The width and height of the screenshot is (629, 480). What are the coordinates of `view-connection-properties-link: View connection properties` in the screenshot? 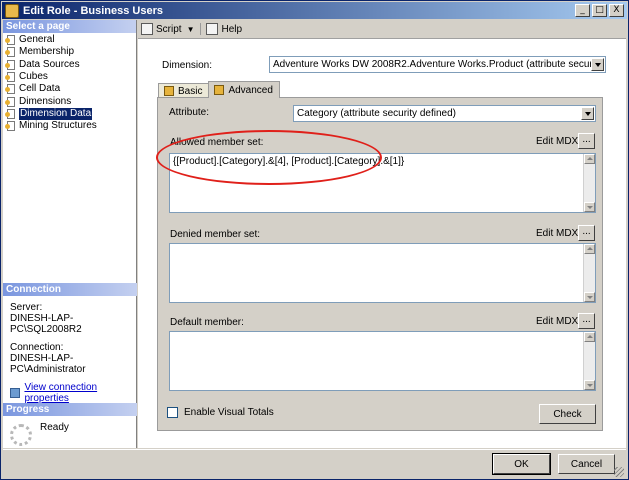 It's located at (80, 393).